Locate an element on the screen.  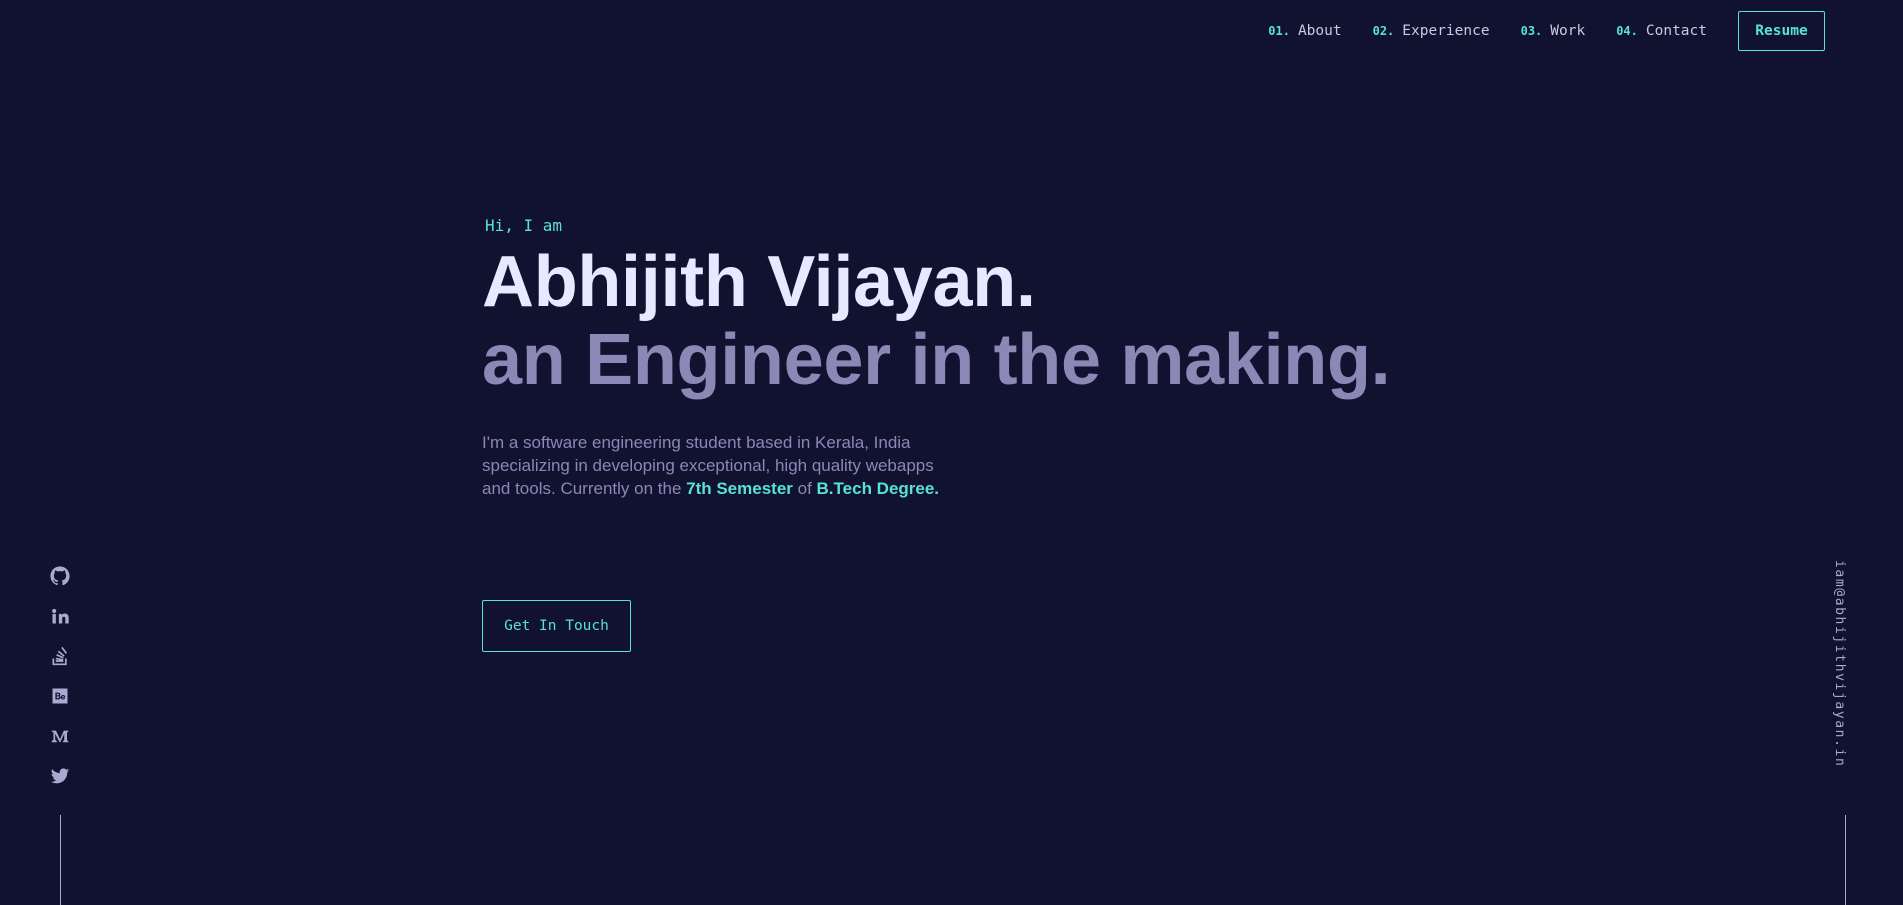
nav-item-experience: 02. Experience is located at coordinates (1431, 31).